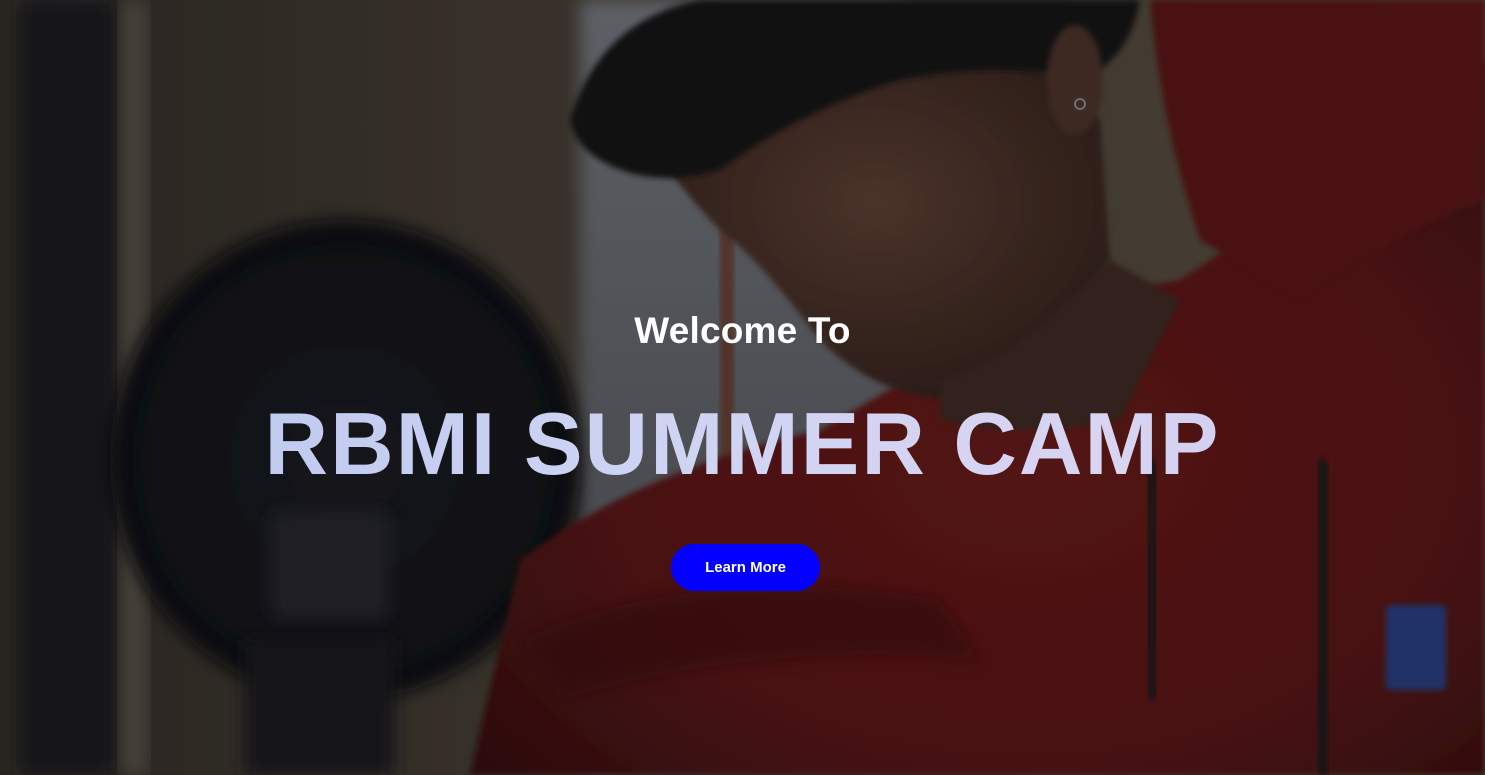 The height and width of the screenshot is (775, 1485). Describe the element at coordinates (742, 330) in the screenshot. I see `welcome-heading: Welcome To` at that location.